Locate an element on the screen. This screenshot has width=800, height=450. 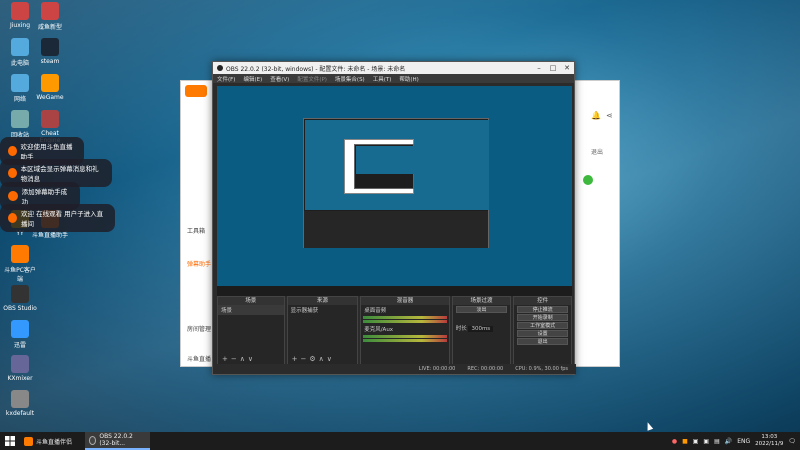
desktop-icon-label: KXmixer is located at coordinates (20, 378).